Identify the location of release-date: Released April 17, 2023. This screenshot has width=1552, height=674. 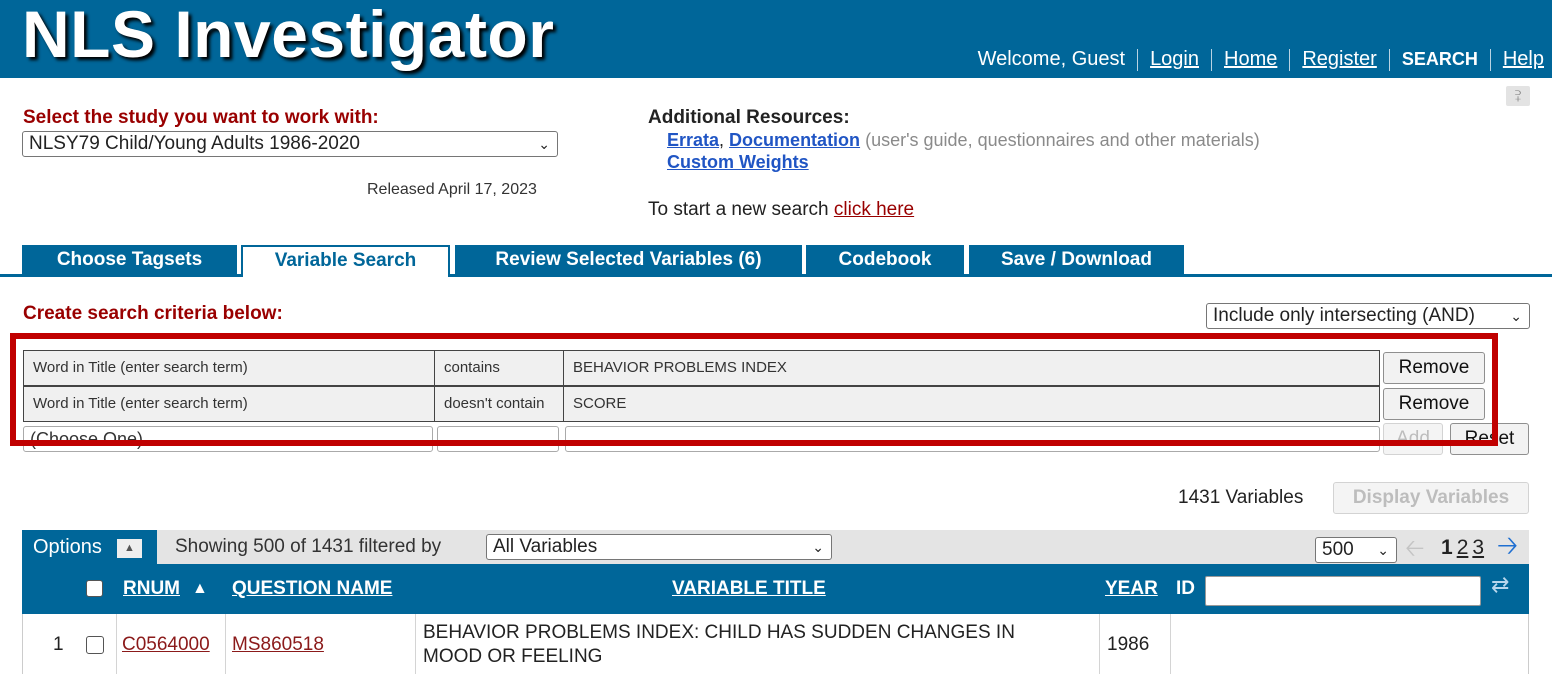
(452, 189).